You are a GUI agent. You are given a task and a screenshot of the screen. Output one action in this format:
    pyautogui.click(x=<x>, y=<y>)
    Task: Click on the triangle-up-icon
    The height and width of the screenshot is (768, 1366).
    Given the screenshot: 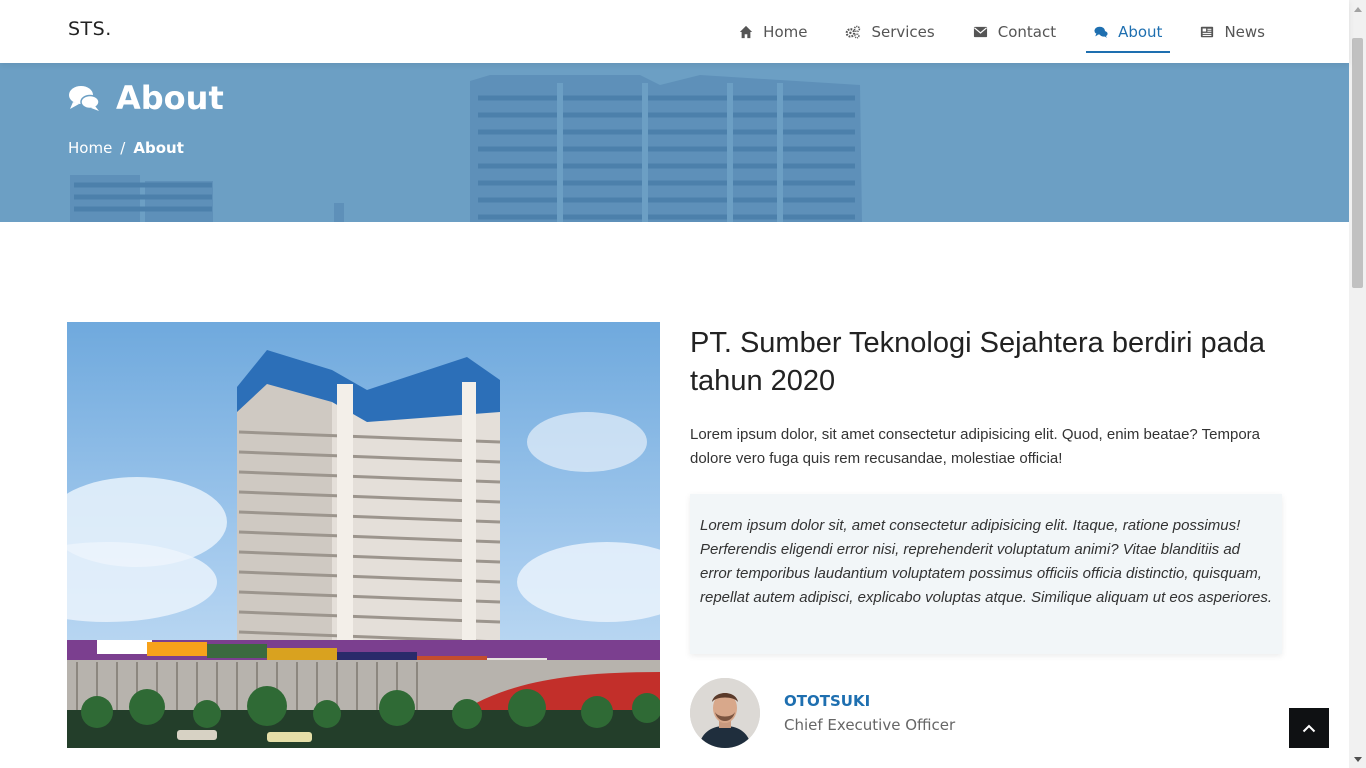 What is the action you would take?
    pyautogui.click(x=1357, y=9)
    